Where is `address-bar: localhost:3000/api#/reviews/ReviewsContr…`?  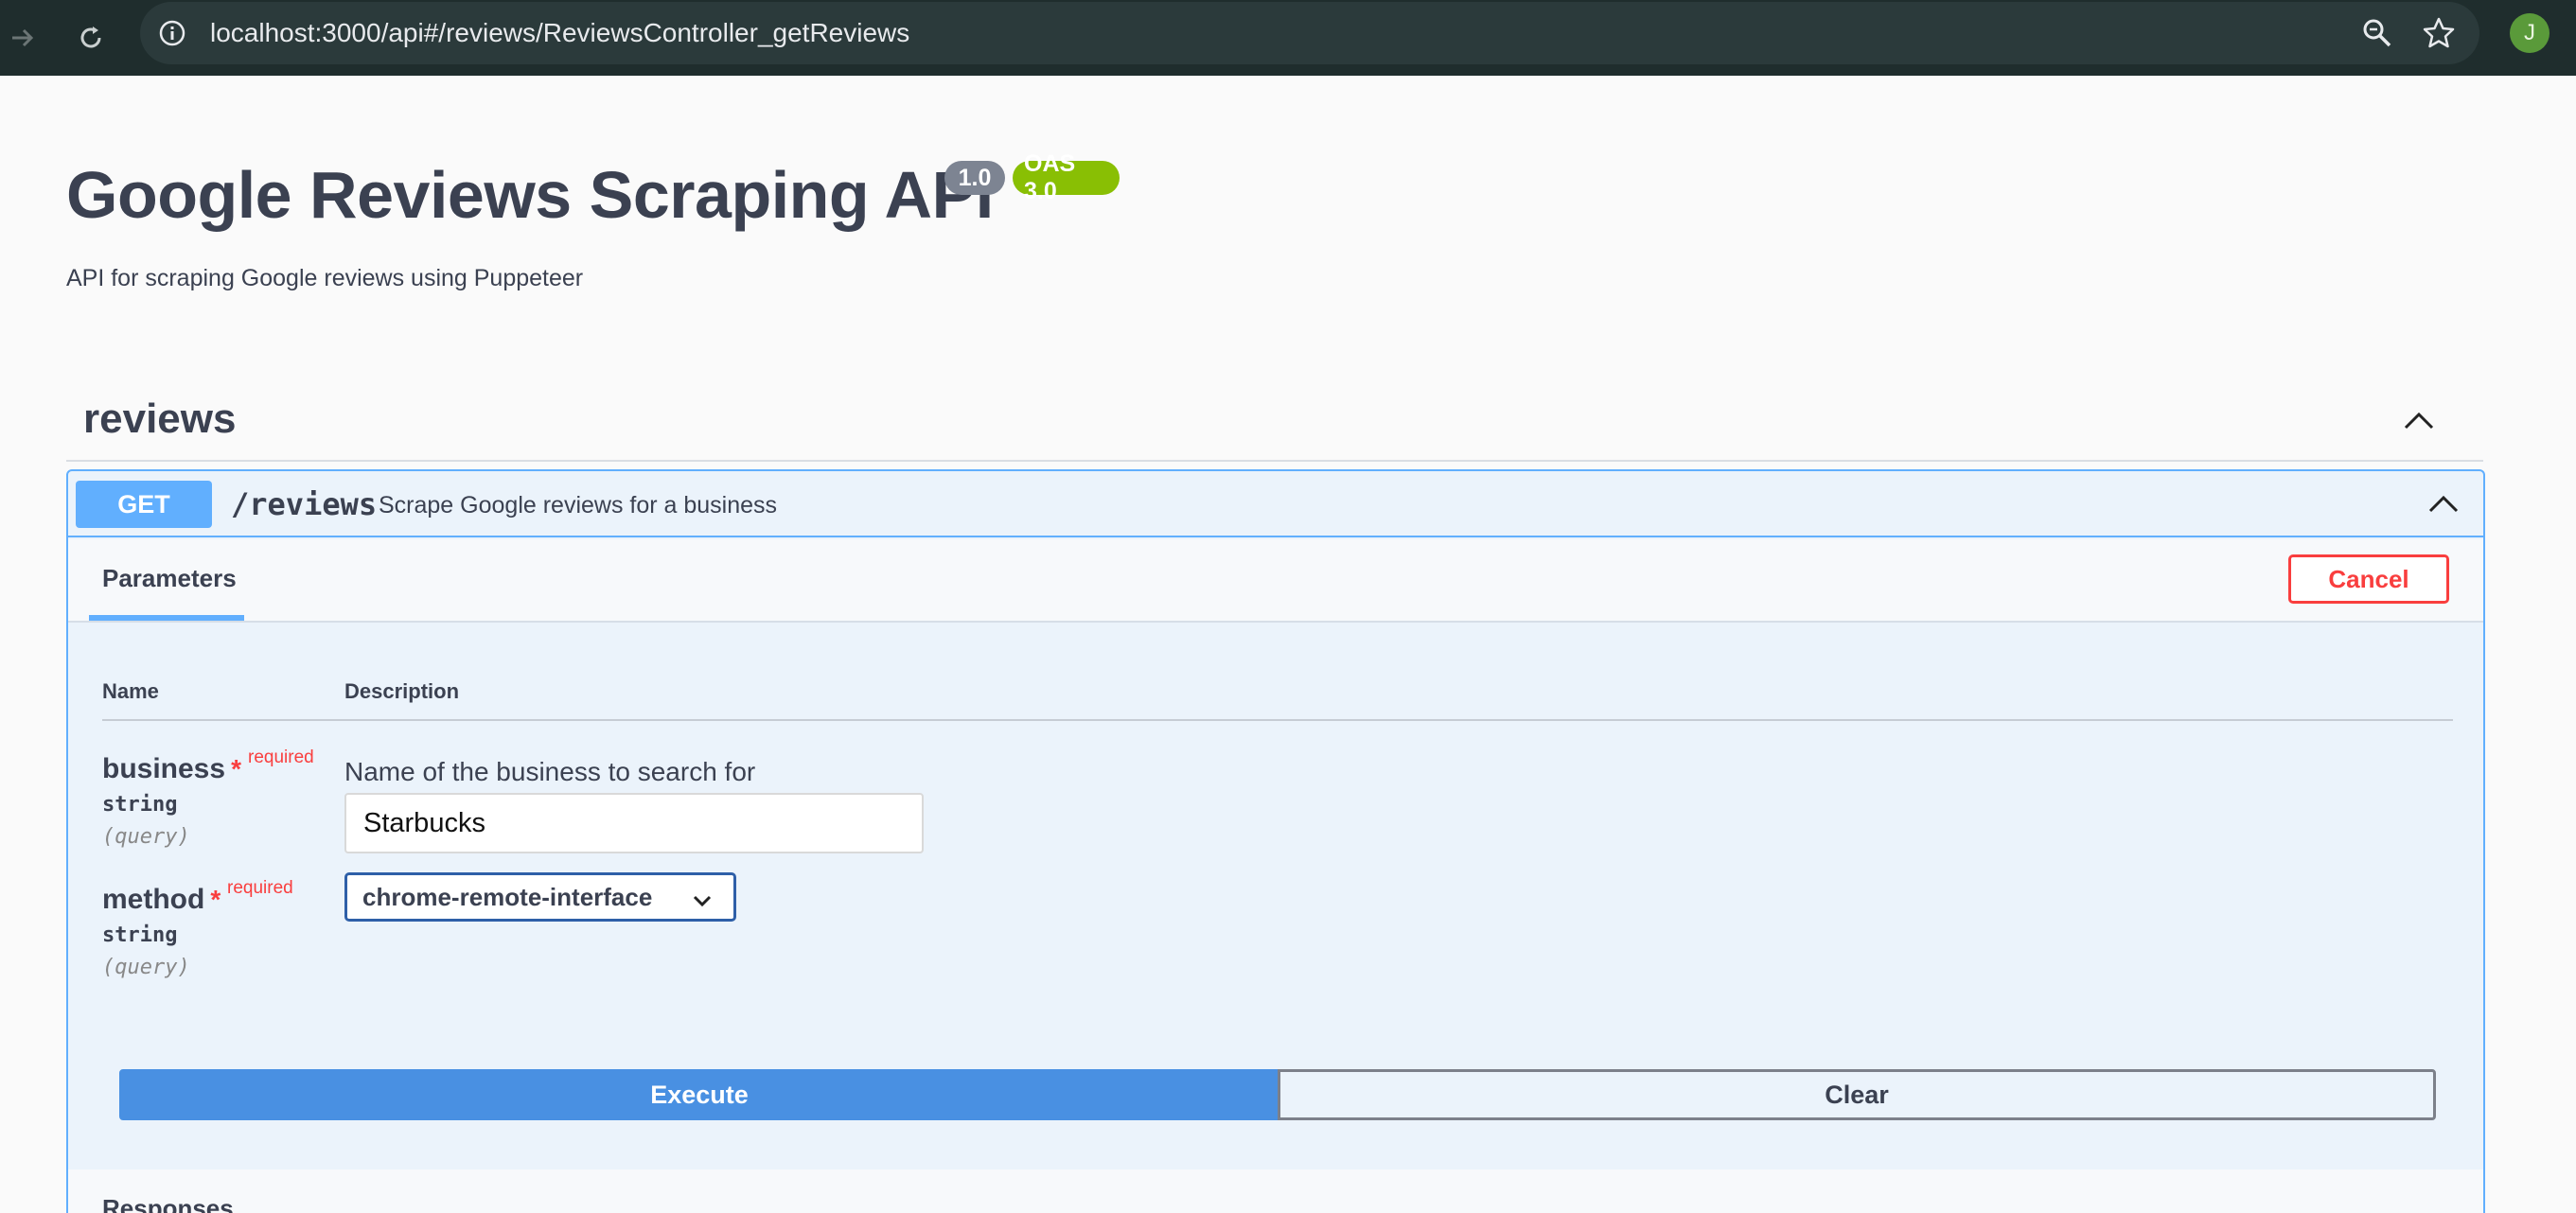 address-bar: localhost:3000/api#/reviews/ReviewsContr… is located at coordinates (1309, 33).